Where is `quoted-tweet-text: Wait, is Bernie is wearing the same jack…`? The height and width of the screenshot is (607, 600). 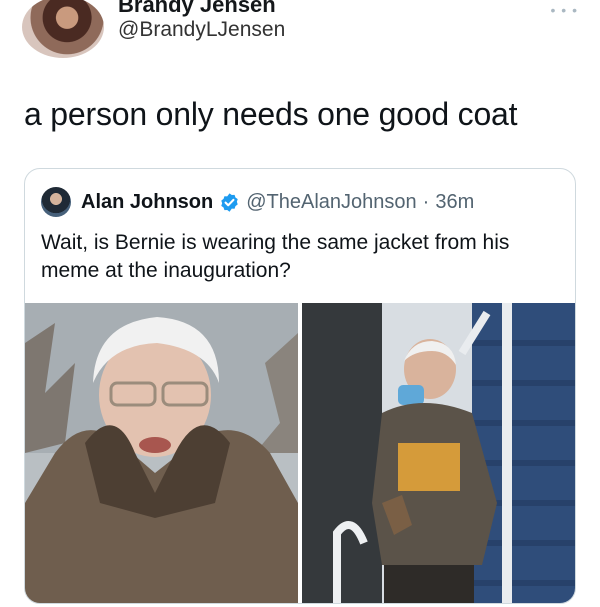
quoted-tweet-text: Wait, is Bernie is wearing the same jack… is located at coordinates (275, 256).